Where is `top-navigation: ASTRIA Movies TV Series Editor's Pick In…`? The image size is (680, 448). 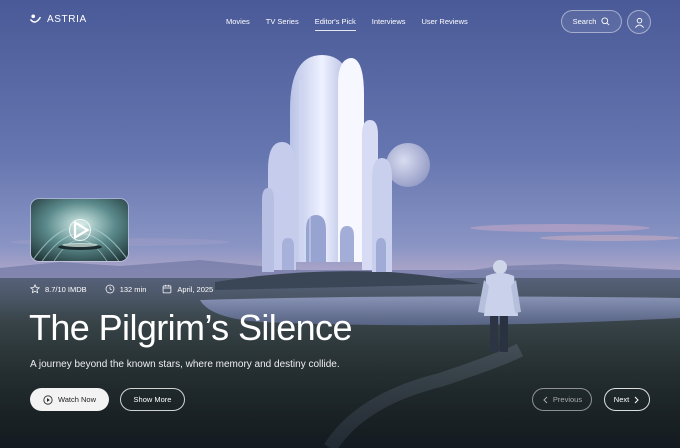
top-navigation: ASTRIA Movies TV Series Editor's Pick In… is located at coordinates (340, 22).